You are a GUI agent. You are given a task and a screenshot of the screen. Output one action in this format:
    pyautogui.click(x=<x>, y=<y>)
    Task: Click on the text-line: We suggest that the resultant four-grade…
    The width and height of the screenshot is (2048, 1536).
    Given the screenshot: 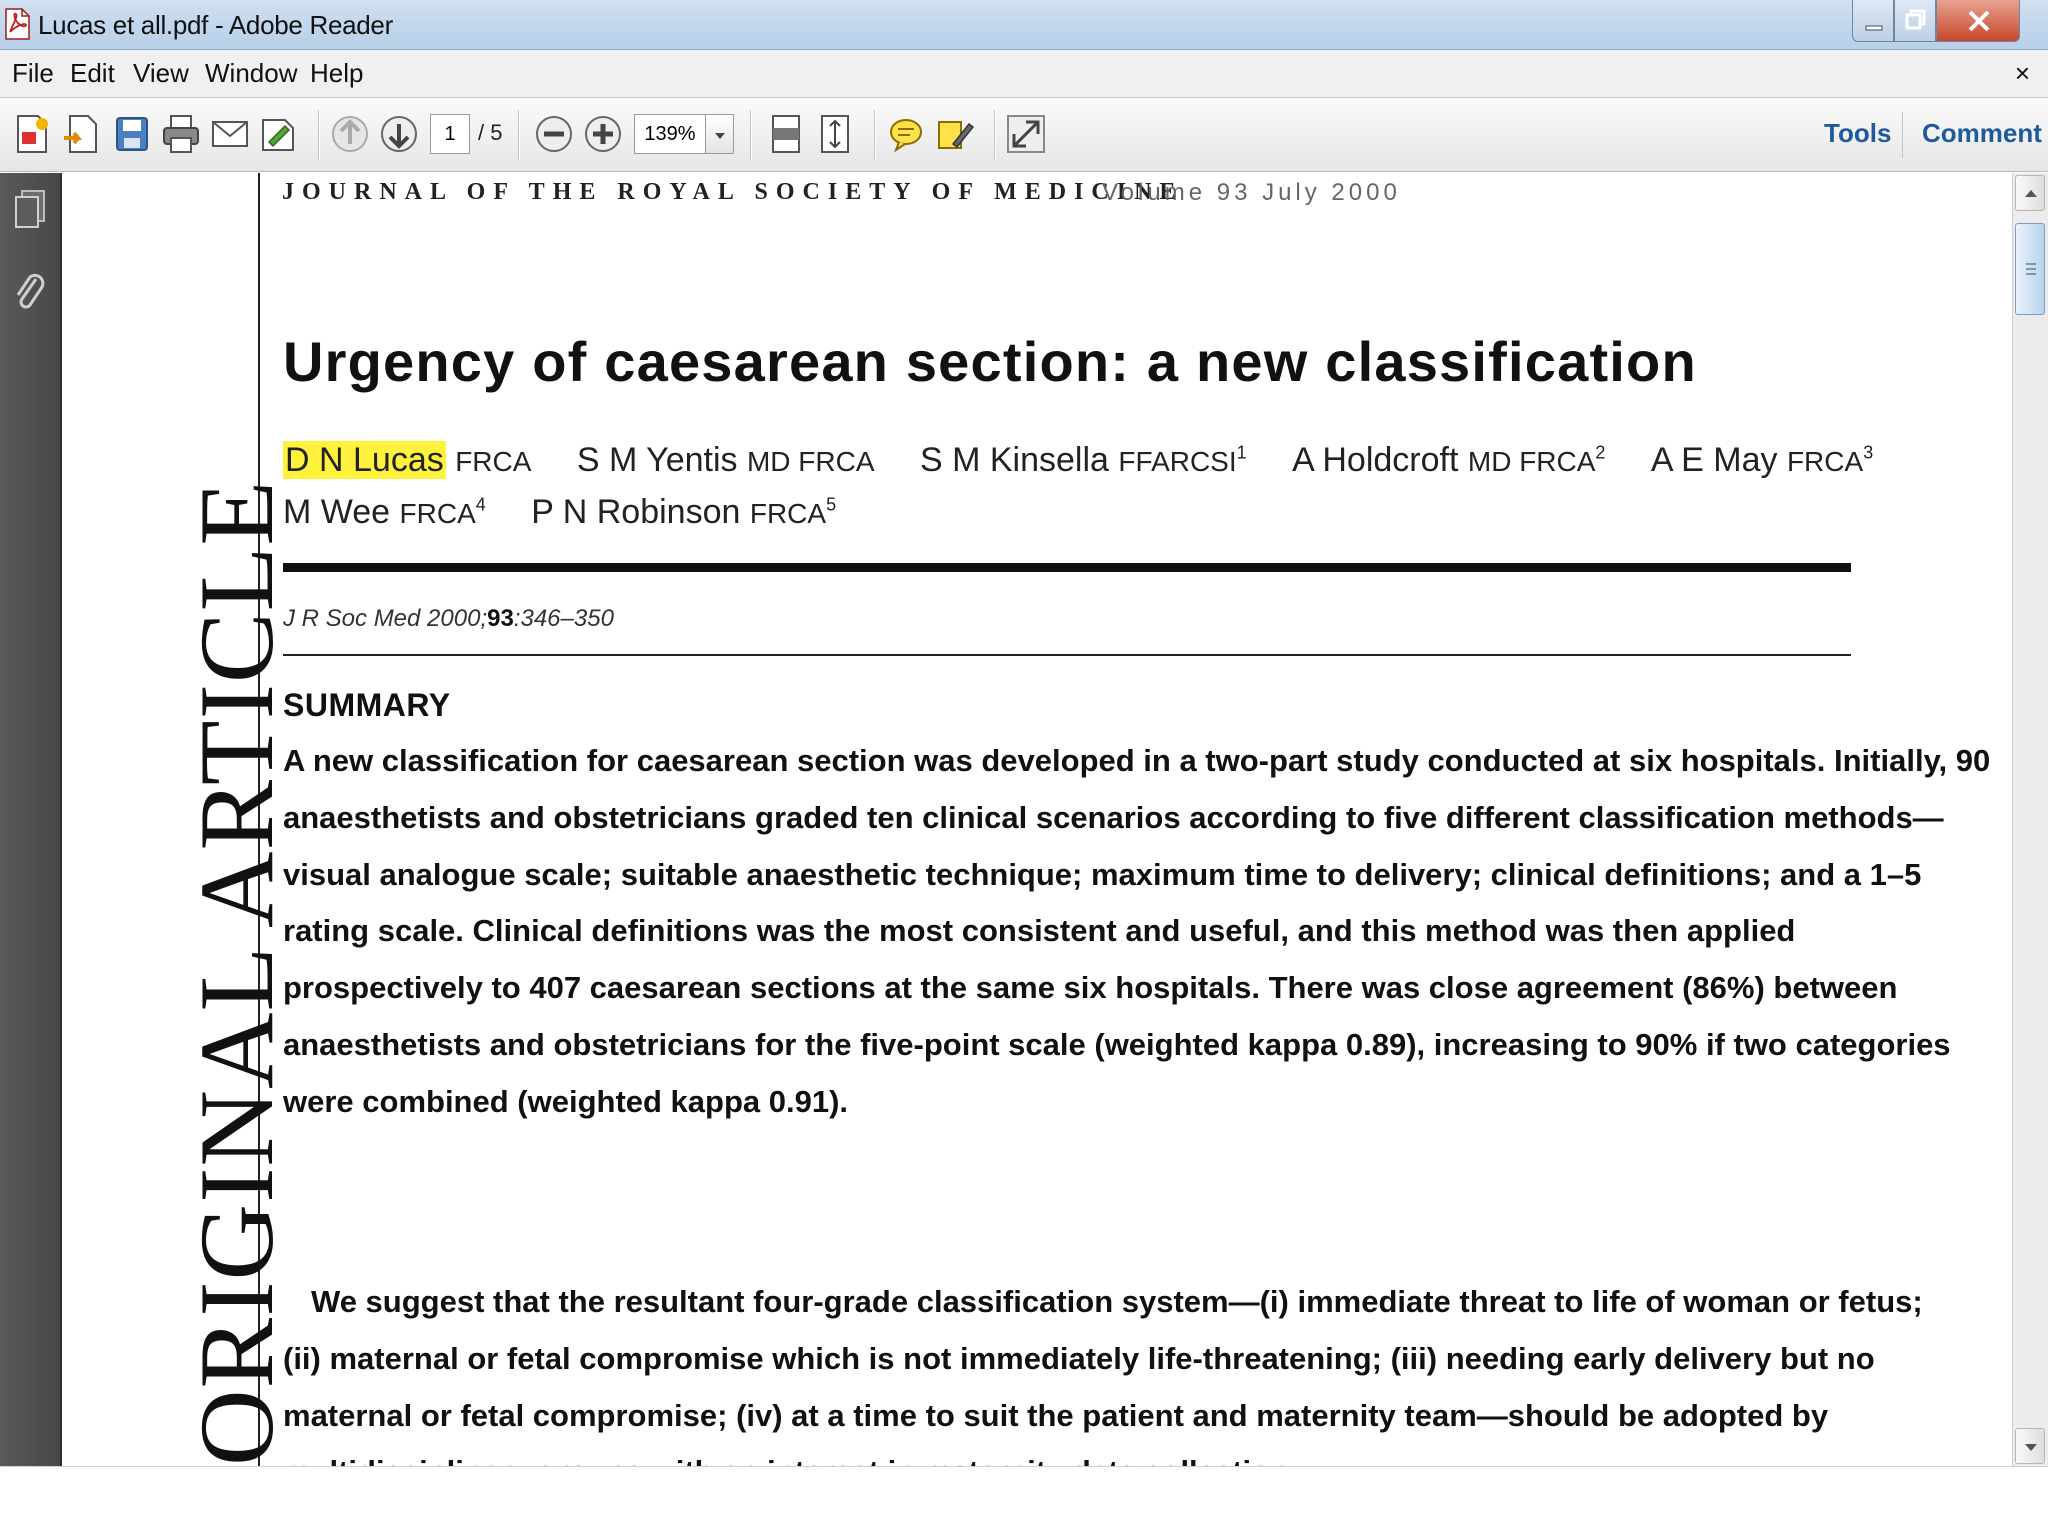 What is the action you would take?
    pyautogui.click(x=1117, y=1301)
    